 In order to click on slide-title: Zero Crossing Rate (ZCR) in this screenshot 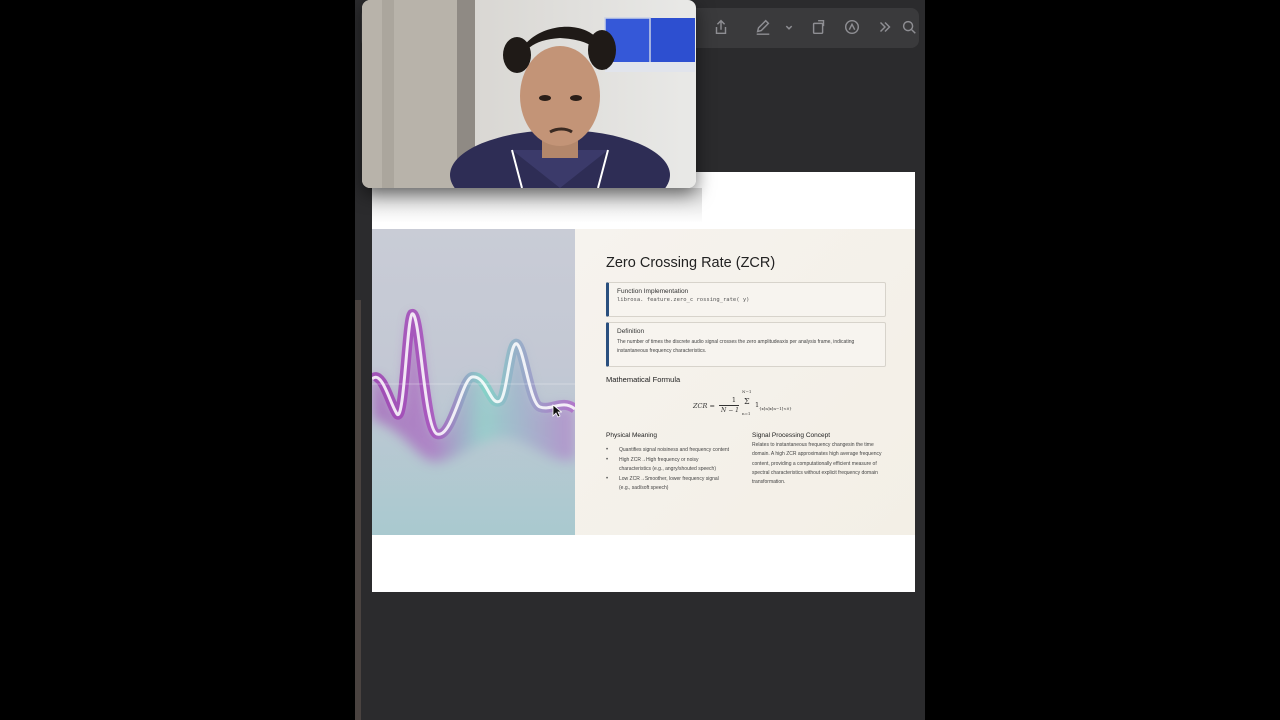, I will do `click(691, 263)`.